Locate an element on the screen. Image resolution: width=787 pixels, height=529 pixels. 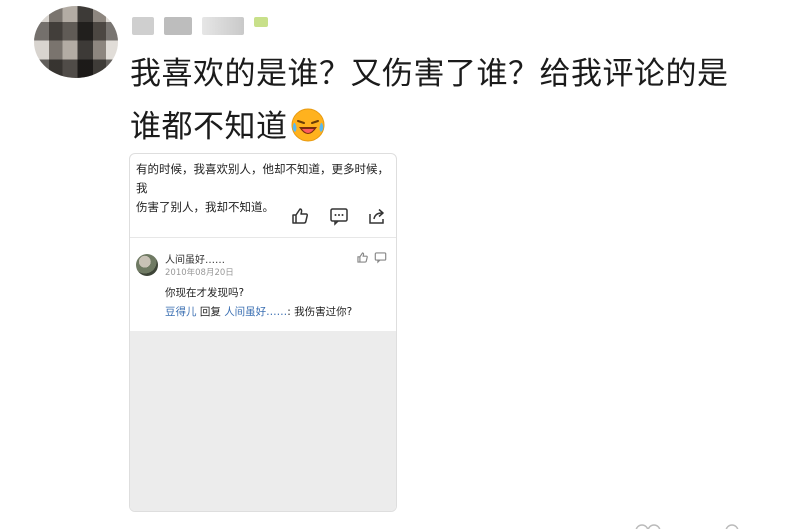
reply-user-link: 豆得儿 is located at coordinates (181, 312).